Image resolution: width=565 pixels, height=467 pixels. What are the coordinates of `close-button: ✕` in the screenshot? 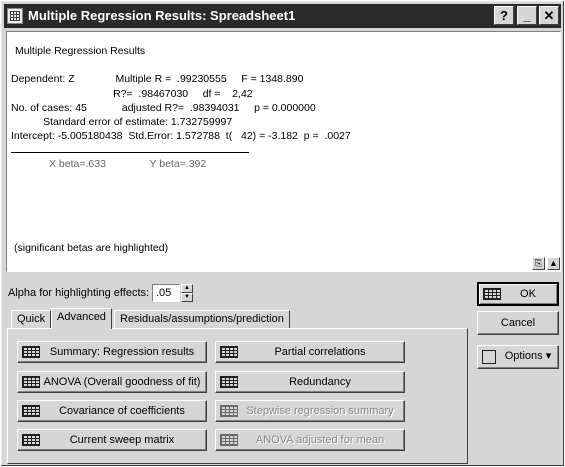 It's located at (549, 15).